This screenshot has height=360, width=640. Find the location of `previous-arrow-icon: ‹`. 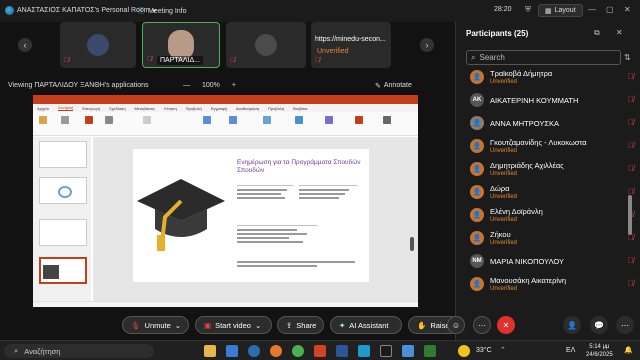

previous-arrow-icon: ‹ is located at coordinates (25, 45).